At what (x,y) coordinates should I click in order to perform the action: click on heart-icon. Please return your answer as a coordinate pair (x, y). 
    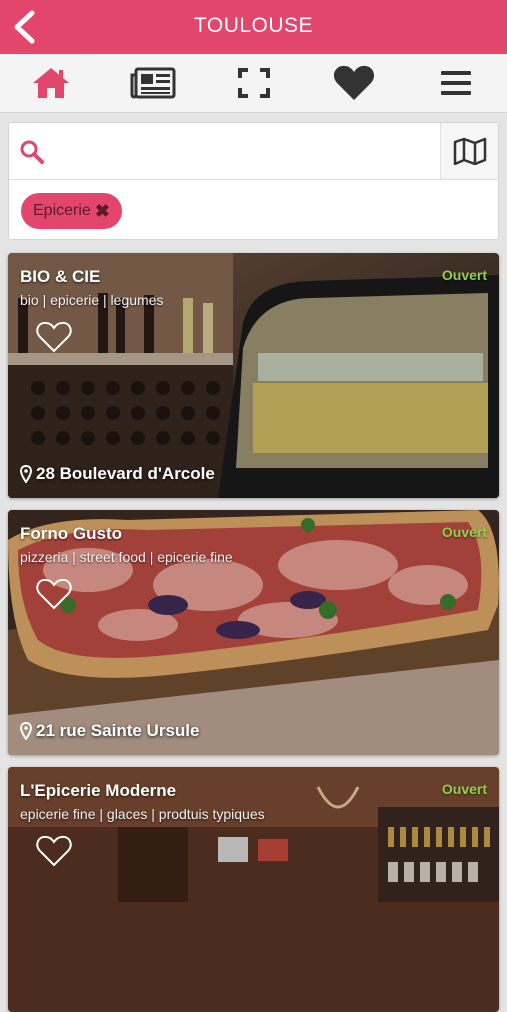
    Looking at the image, I should click on (354, 82).